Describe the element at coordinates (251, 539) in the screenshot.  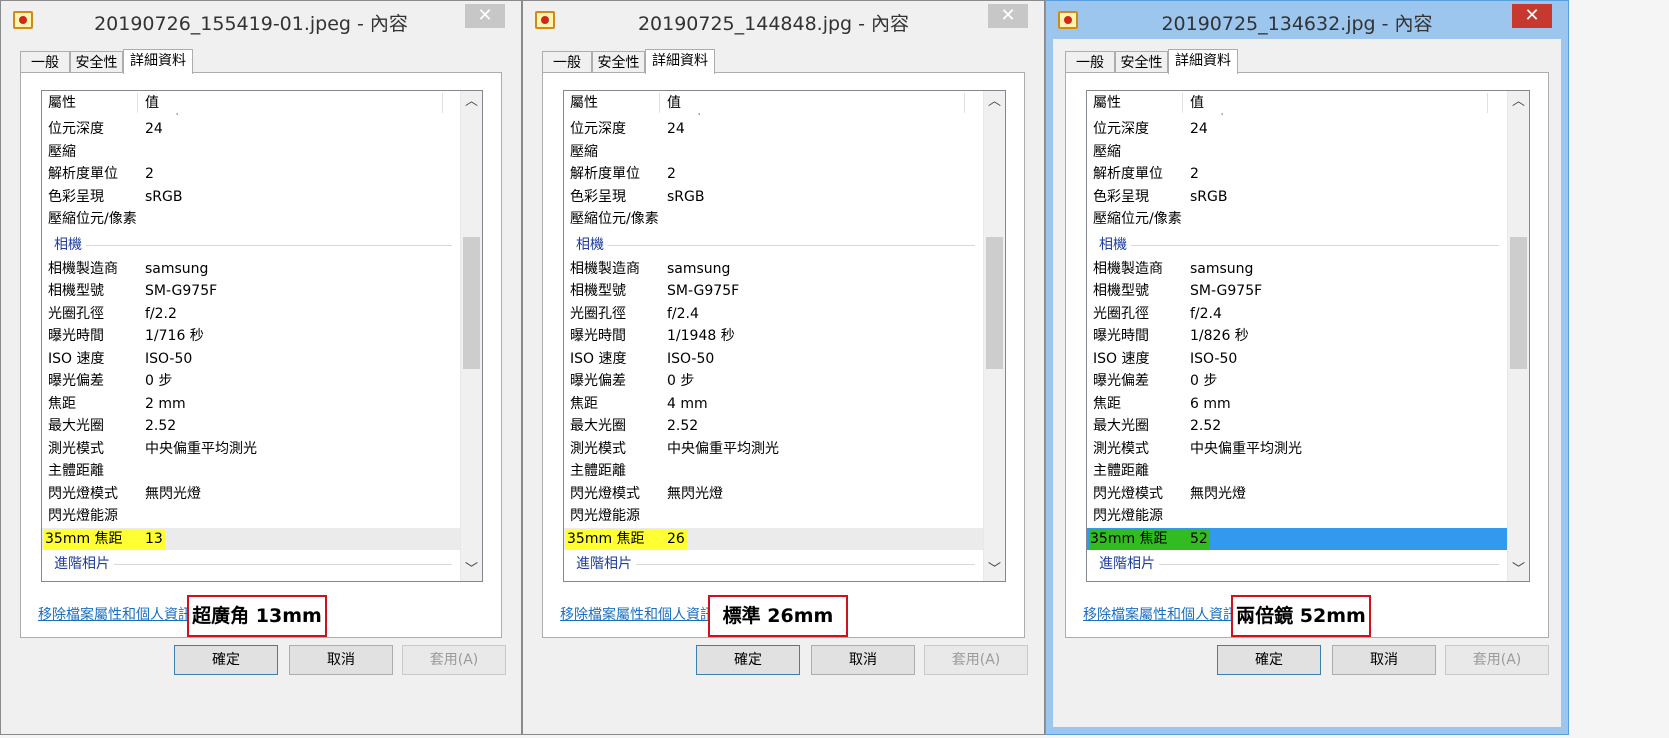
I see `table-row-focal-35mm: 35mm 焦距 13` at that location.